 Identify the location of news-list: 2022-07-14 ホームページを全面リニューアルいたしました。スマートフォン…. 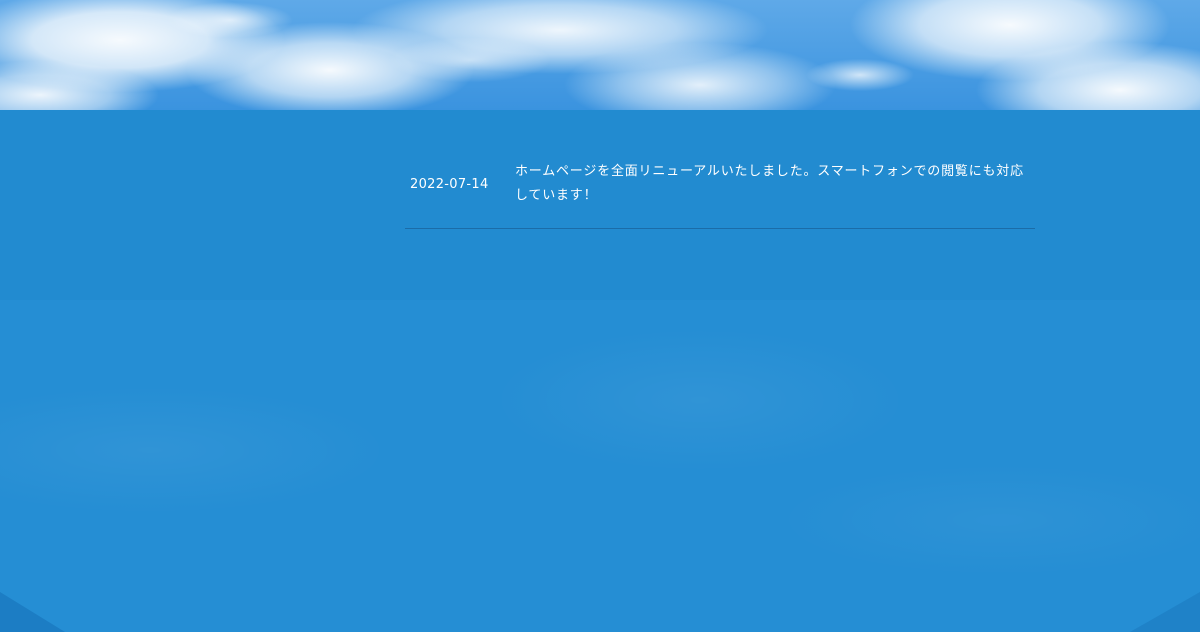
(720, 189).